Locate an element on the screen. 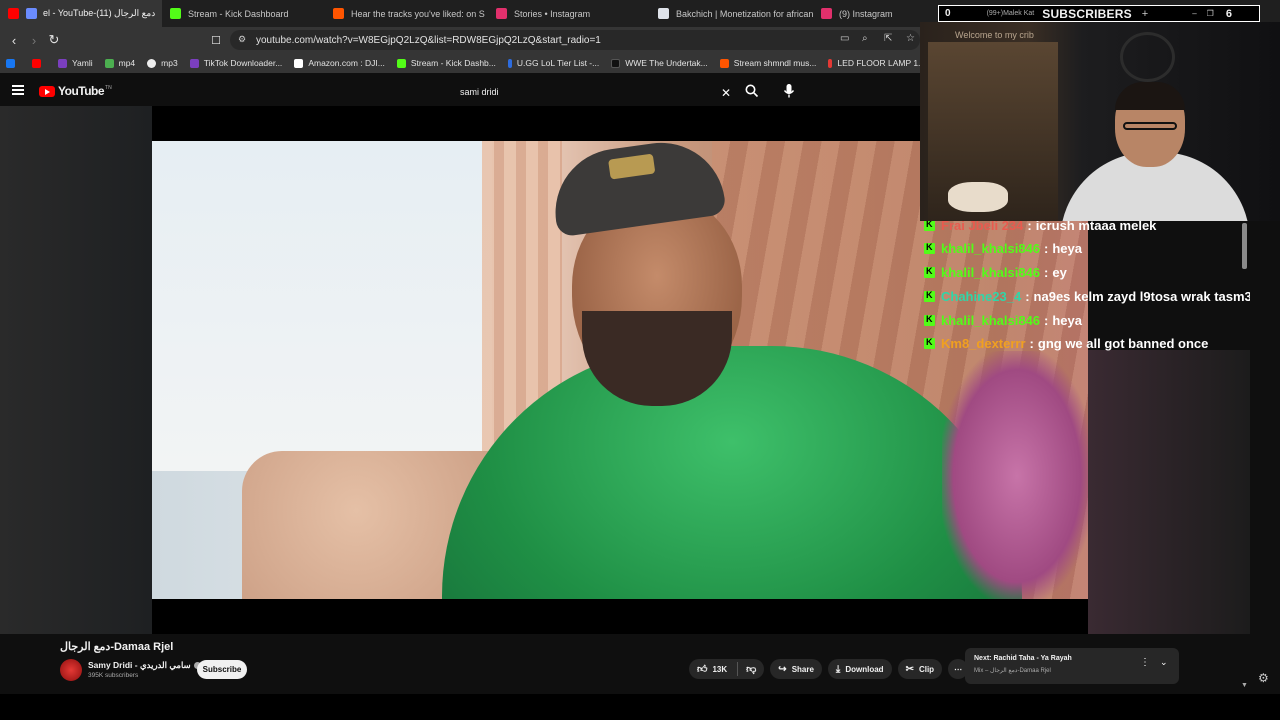  skull-decoration-icon is located at coordinates (1147, 57).